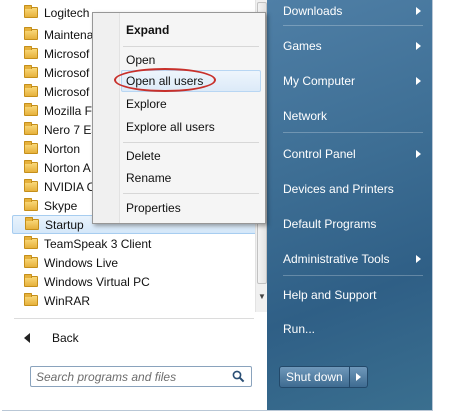 This screenshot has height=418, width=450. I want to click on right-item-administrative-tools: Administrative Tools, so click(353, 259).